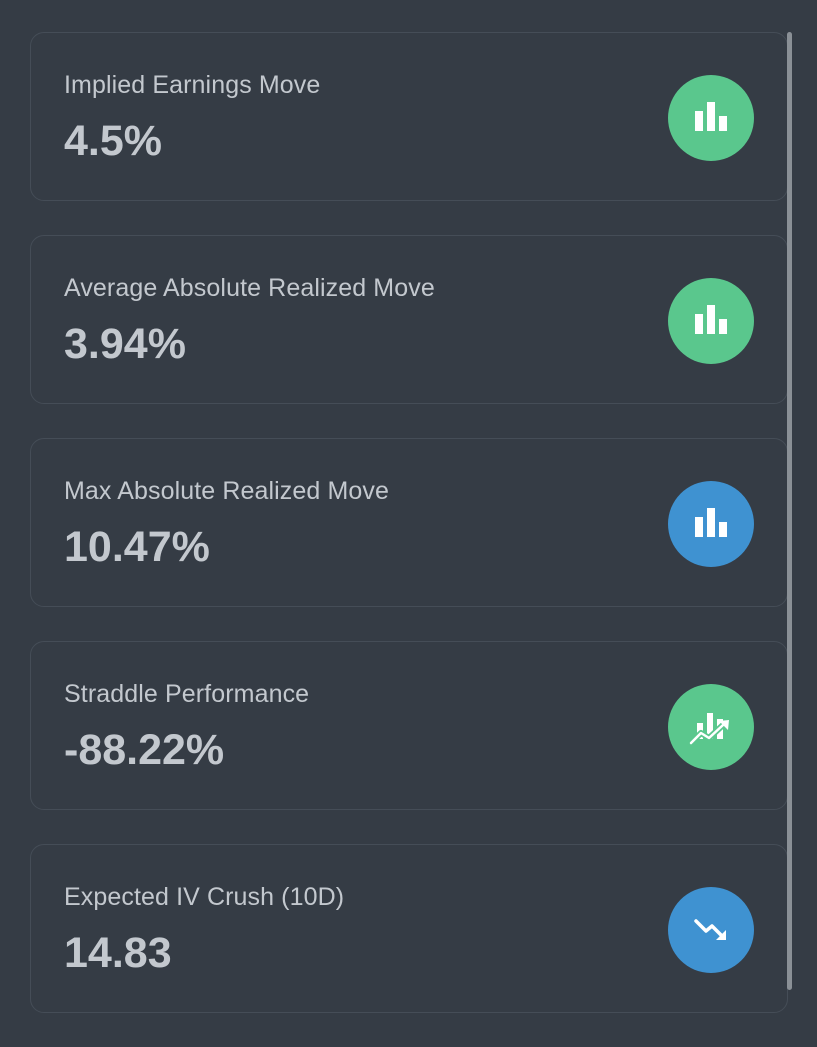 The height and width of the screenshot is (1047, 817). Describe the element at coordinates (144, 750) in the screenshot. I see `stat-value: -88.22%` at that location.